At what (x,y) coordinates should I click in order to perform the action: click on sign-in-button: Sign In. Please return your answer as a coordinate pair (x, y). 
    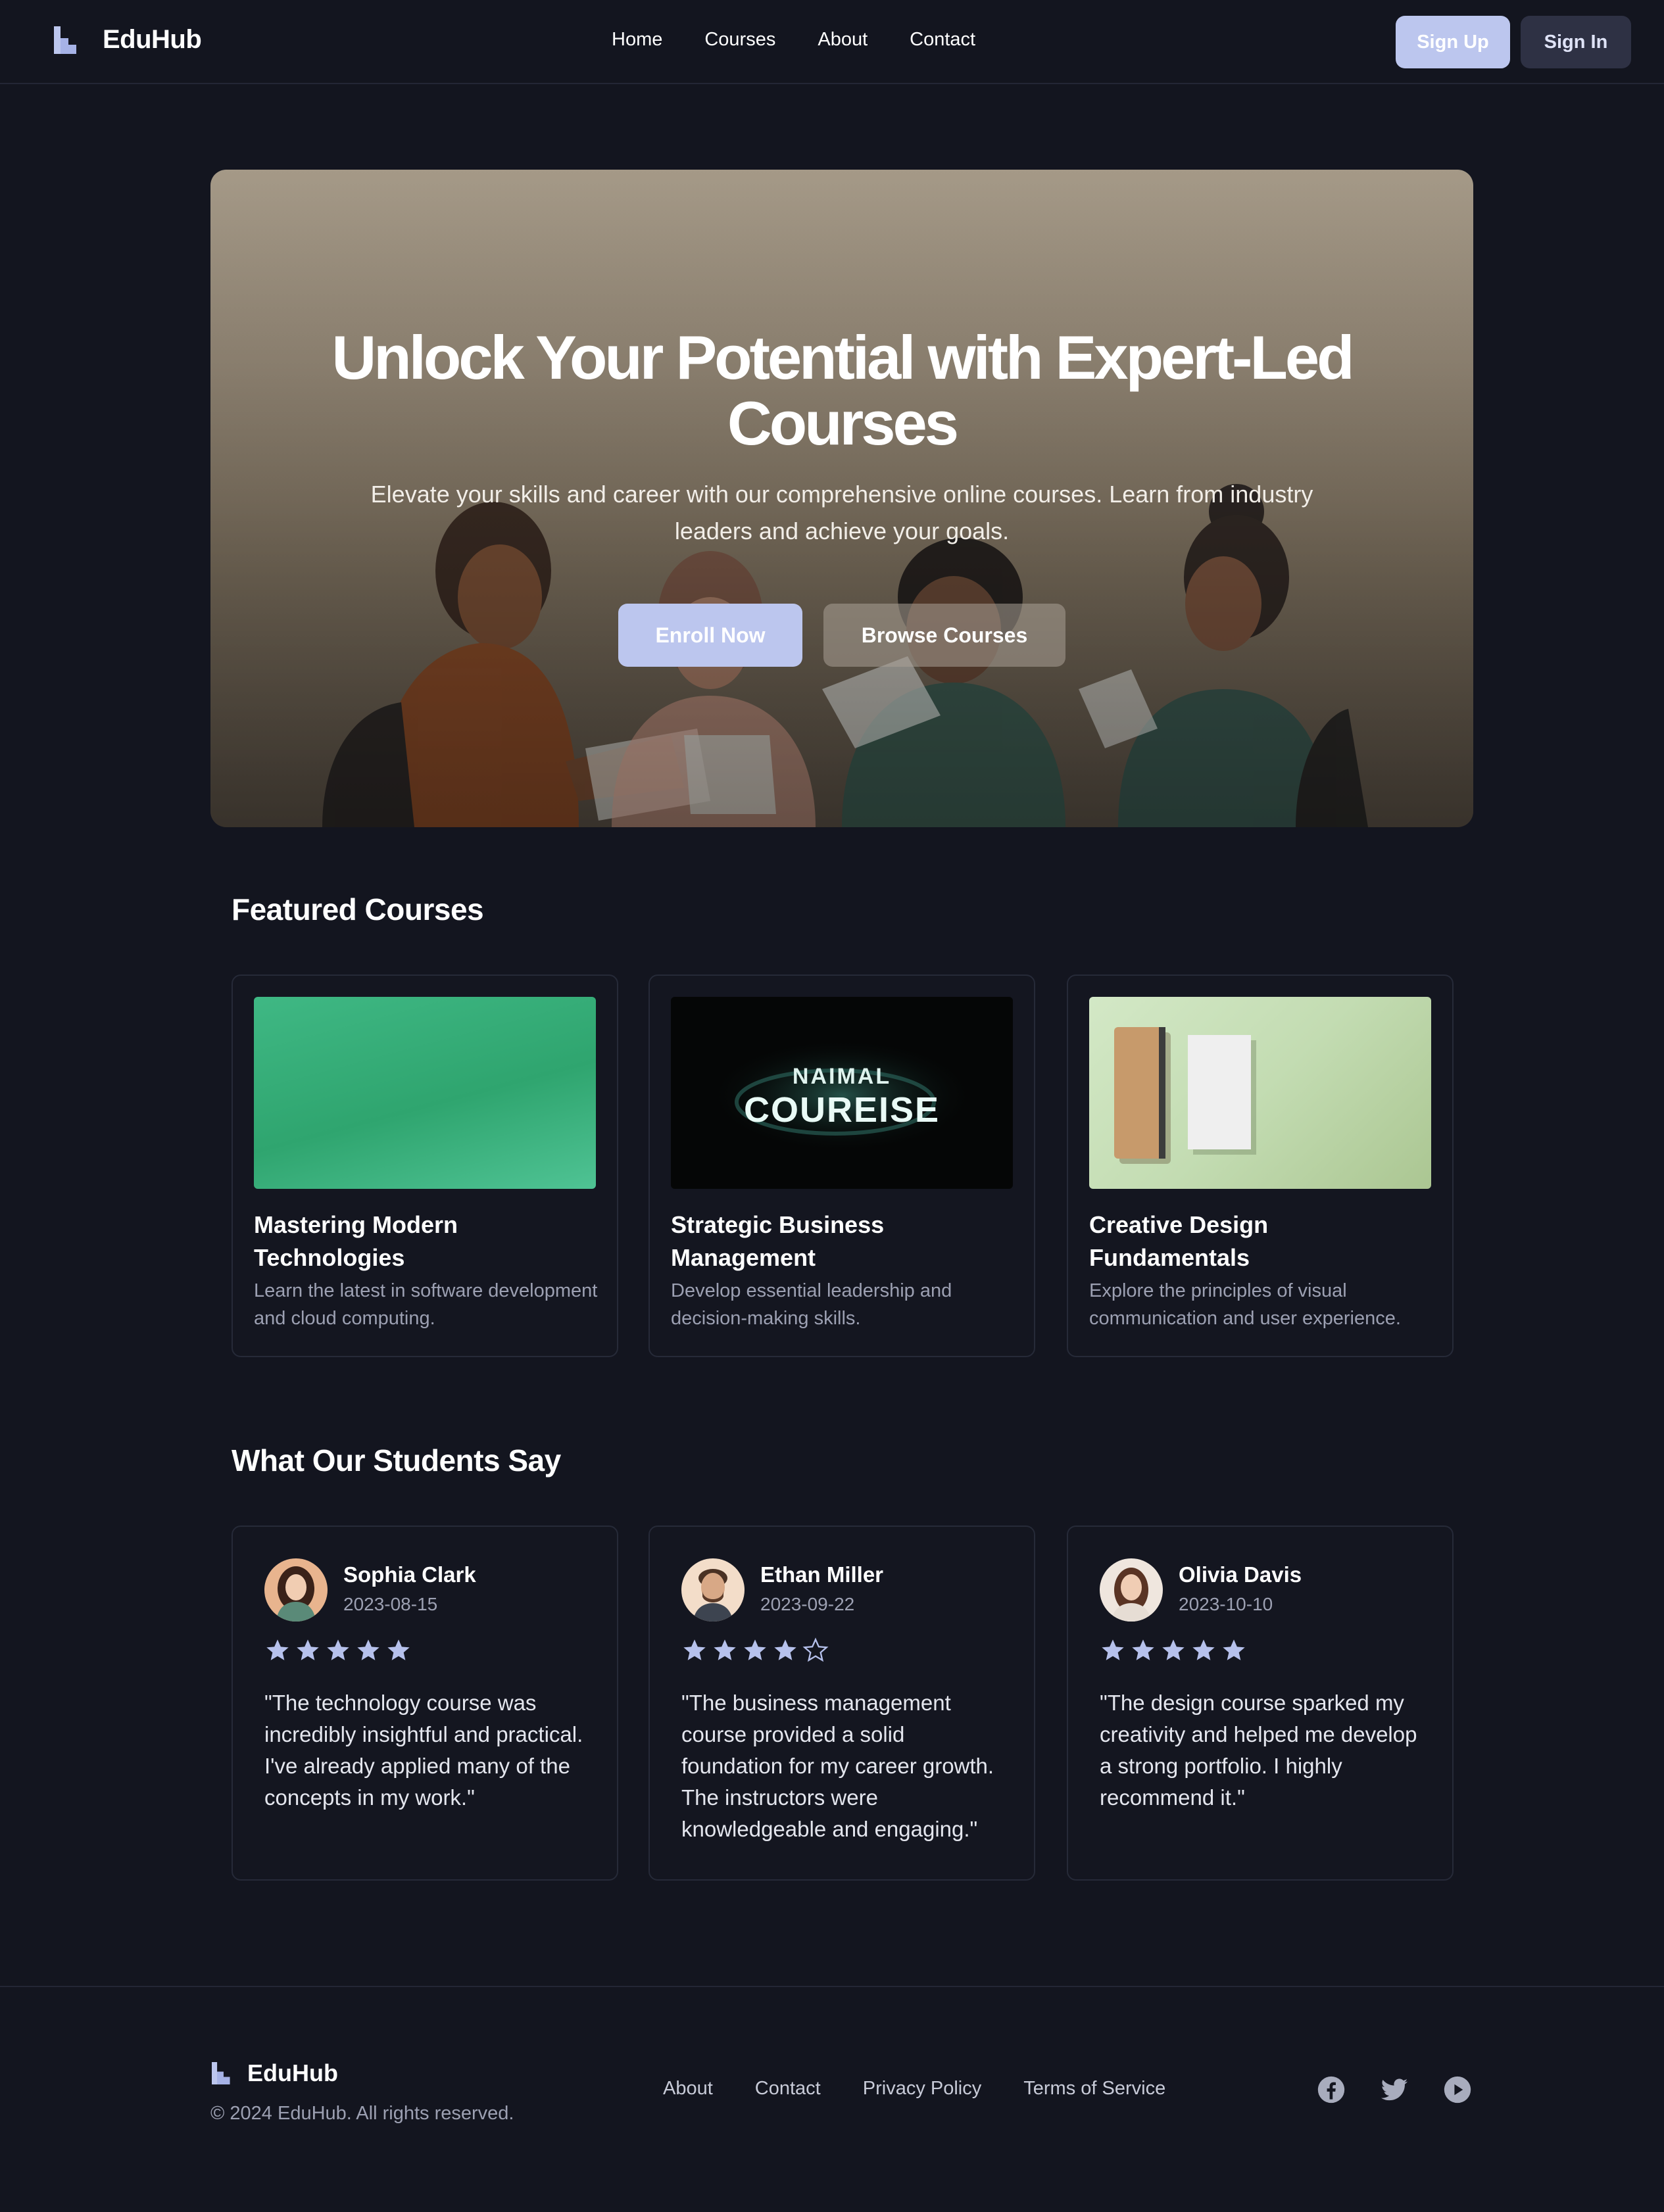
    Looking at the image, I should click on (1576, 42).